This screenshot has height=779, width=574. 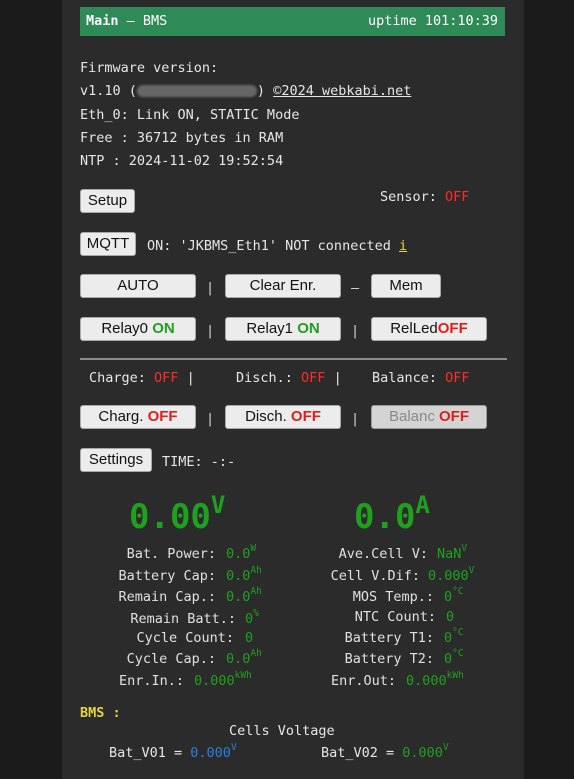 I want to click on ntp-time: NTP : 2024-11-02 19:52:54, so click(x=182, y=161).